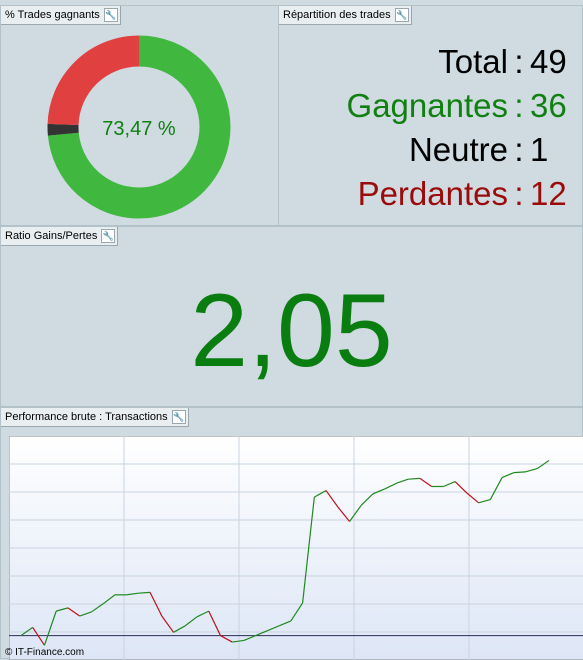 Image resolution: width=583 pixels, height=660 pixels. I want to click on ratio-panel-title: Ratio Gains/Pertes, so click(51, 236).